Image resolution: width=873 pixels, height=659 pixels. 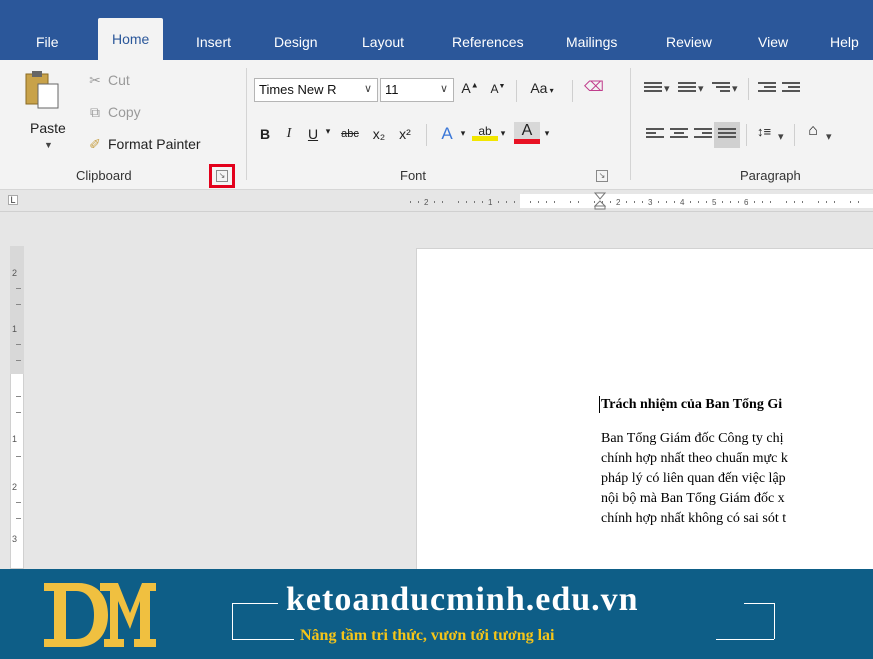 I want to click on document-heading: Trách nhiệm của Ban Tổng Gi, so click(x=691, y=405).